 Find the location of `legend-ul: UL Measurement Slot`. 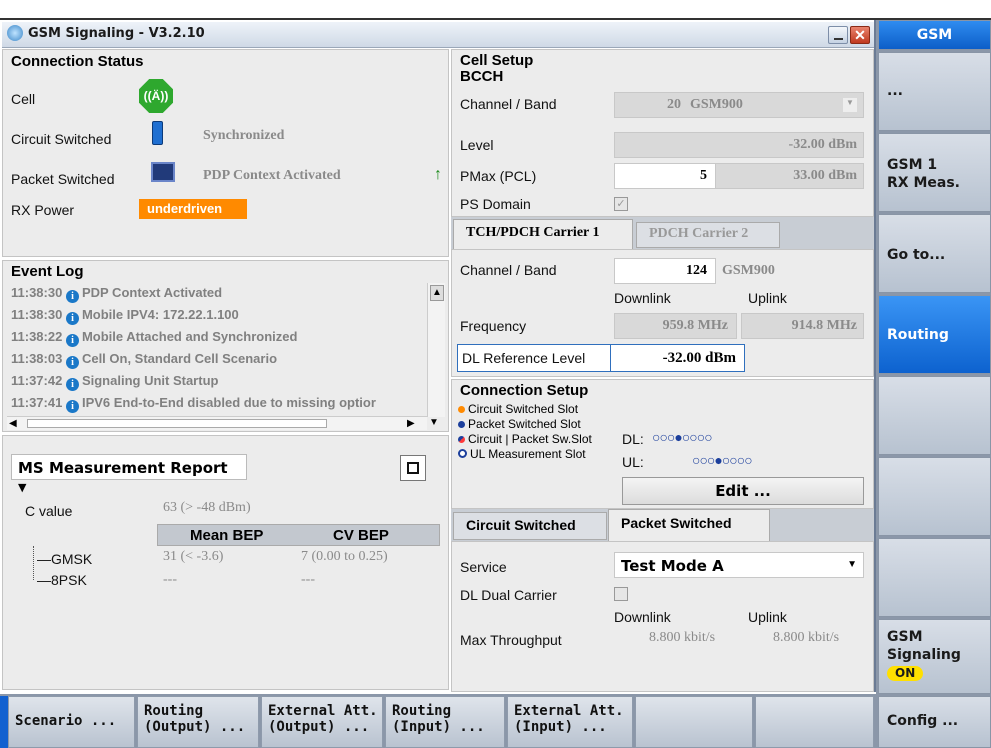

legend-ul: UL Measurement Slot is located at coordinates (525, 454).